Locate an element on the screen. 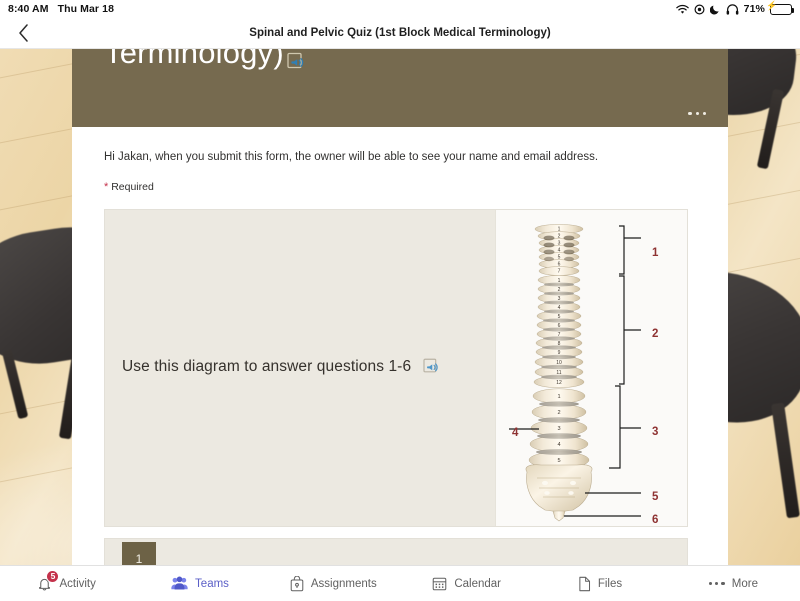 This screenshot has height=601, width=800. form-banner-title: Terminology) is located at coordinates (194, 59).